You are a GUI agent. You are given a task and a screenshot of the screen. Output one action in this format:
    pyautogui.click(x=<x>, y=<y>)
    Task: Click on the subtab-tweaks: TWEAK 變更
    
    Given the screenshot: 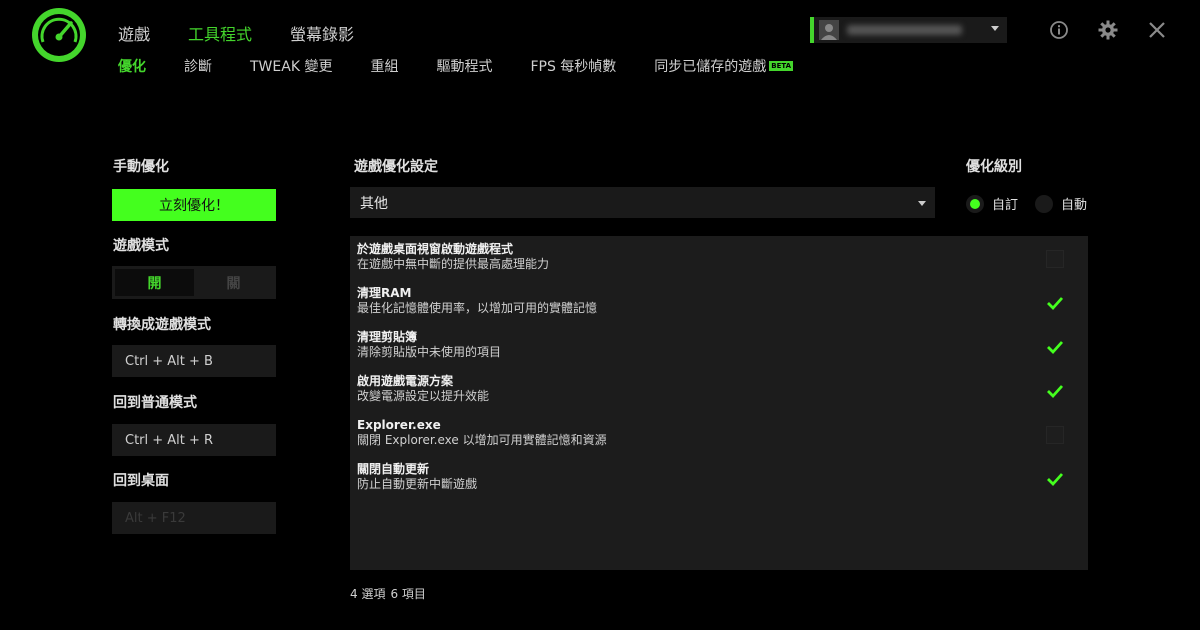 What is the action you would take?
    pyautogui.click(x=291, y=66)
    